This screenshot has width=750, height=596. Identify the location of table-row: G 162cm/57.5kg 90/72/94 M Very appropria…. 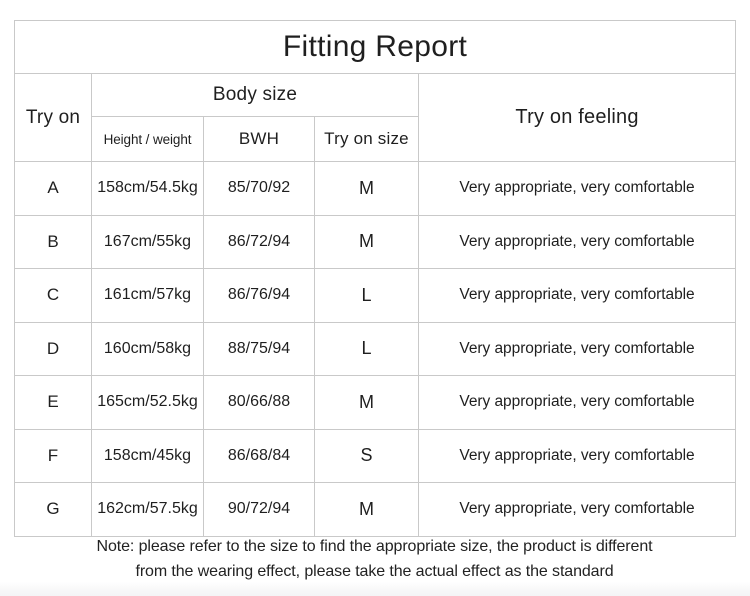
(375, 509).